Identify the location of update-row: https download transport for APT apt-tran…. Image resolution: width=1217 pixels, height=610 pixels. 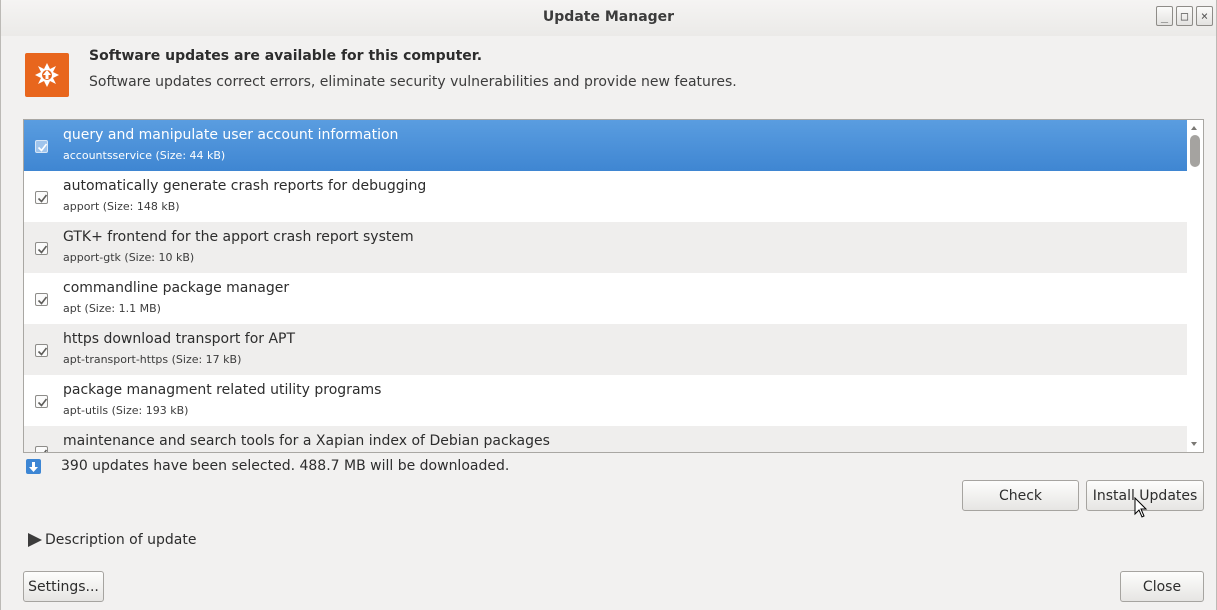
(606, 349).